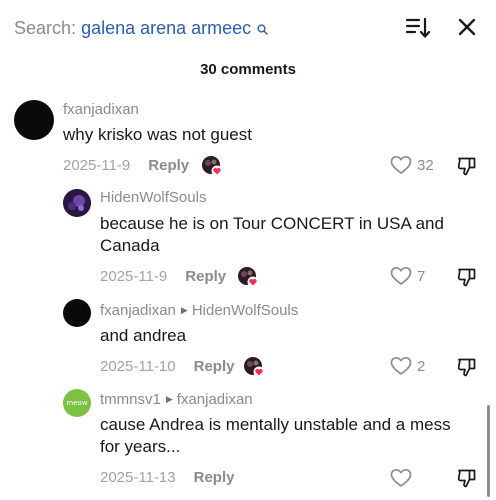 The image size is (496, 500). Describe the element at coordinates (262, 29) in the screenshot. I see `search-icon` at that location.